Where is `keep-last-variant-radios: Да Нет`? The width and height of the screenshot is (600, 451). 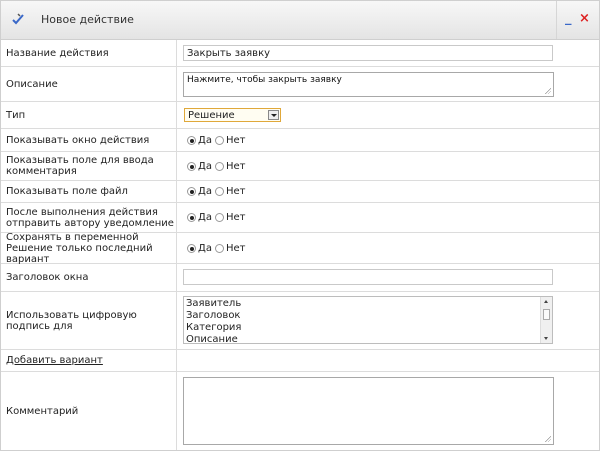 keep-last-variant-radios: Да Нет is located at coordinates (217, 248).